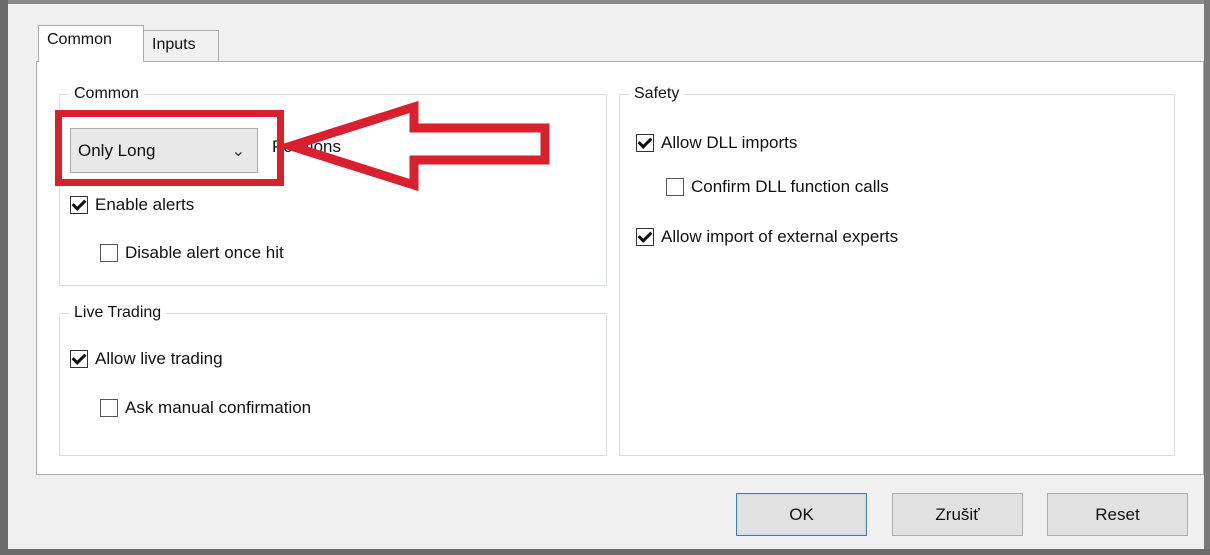  I want to click on window-frame-bottom, so click(605, 552).